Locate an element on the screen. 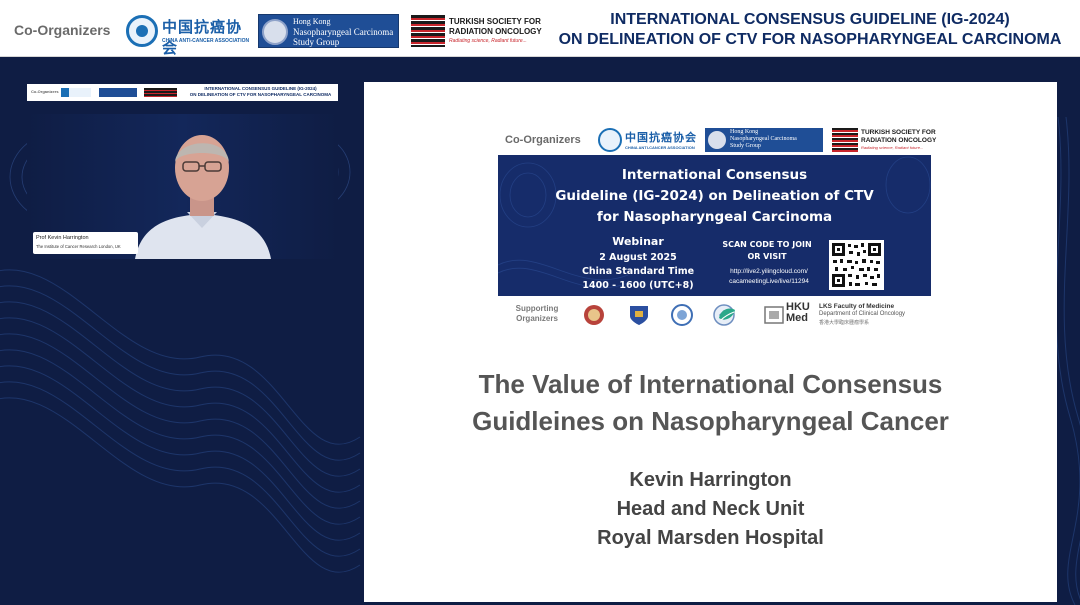 The height and width of the screenshot is (605, 1080). talk-title-line2: Guidleines on Nasopharyngeal Cancer is located at coordinates (710, 421).